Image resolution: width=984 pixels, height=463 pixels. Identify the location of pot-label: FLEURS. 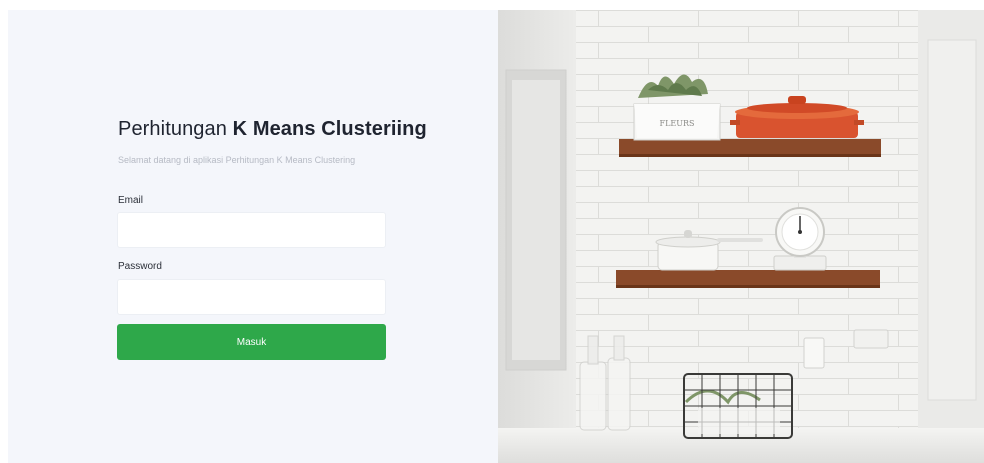
(677, 123).